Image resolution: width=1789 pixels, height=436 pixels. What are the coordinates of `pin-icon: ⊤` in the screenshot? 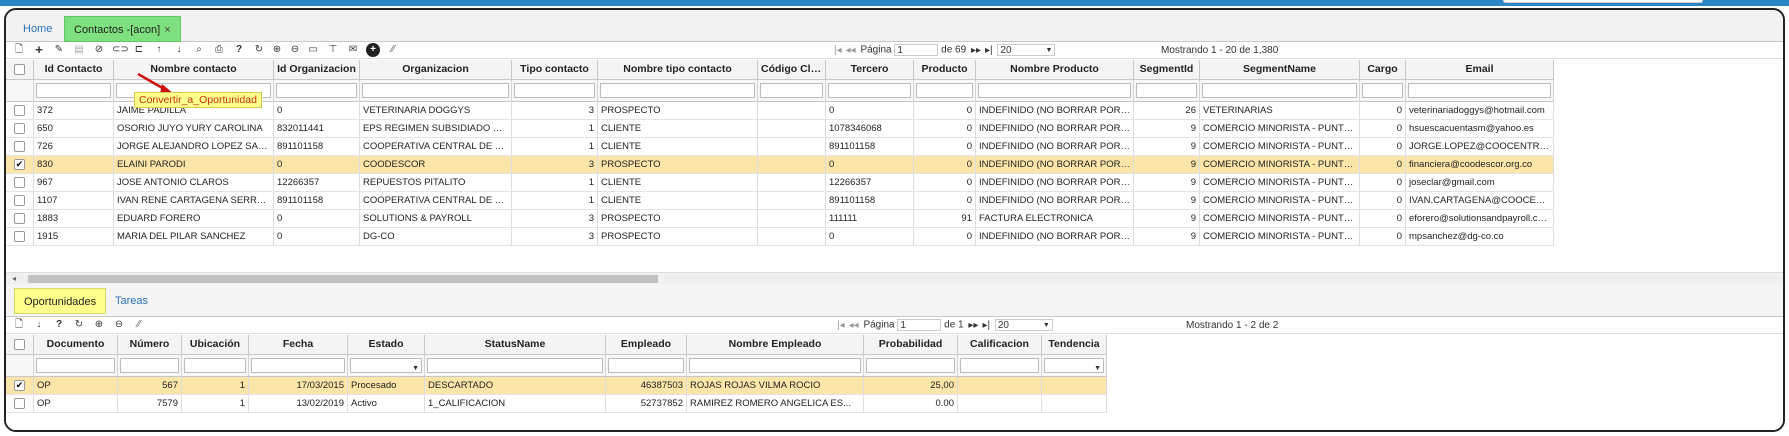 It's located at (333, 50).